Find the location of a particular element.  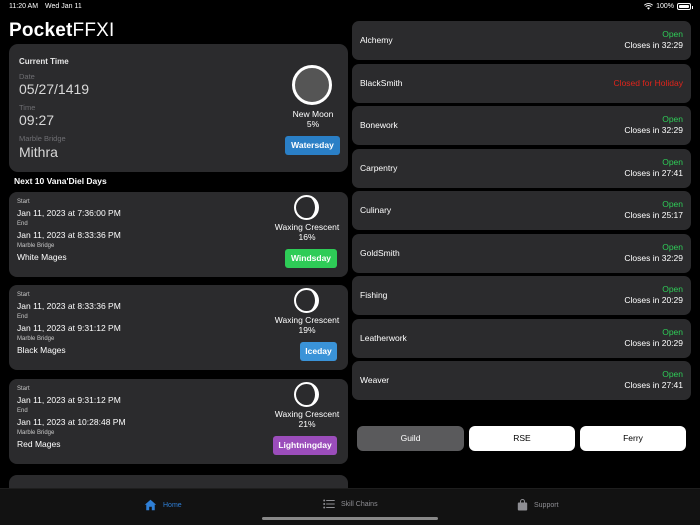

current-time-title: Current Time is located at coordinates (44, 61).